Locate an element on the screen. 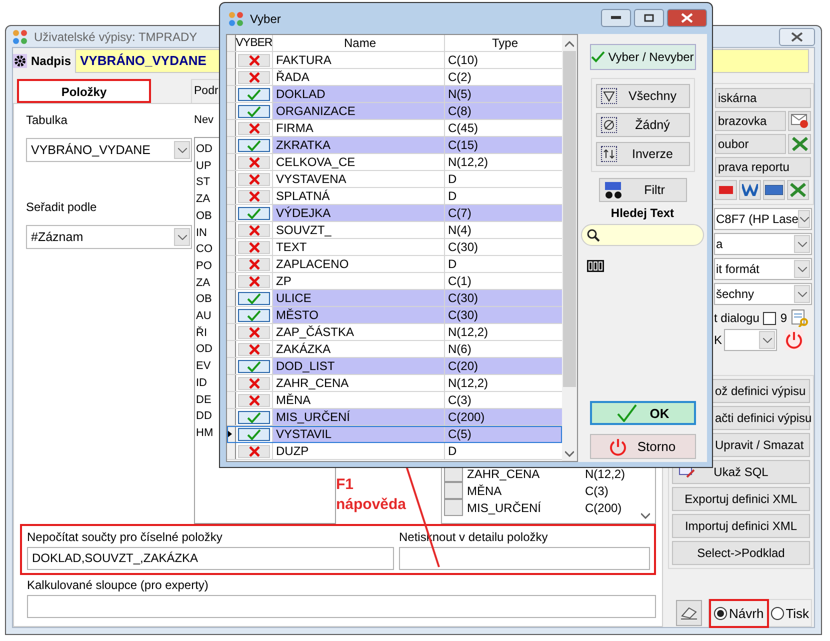  table-cell: ZAHR_CENA is located at coordinates (359, 383).